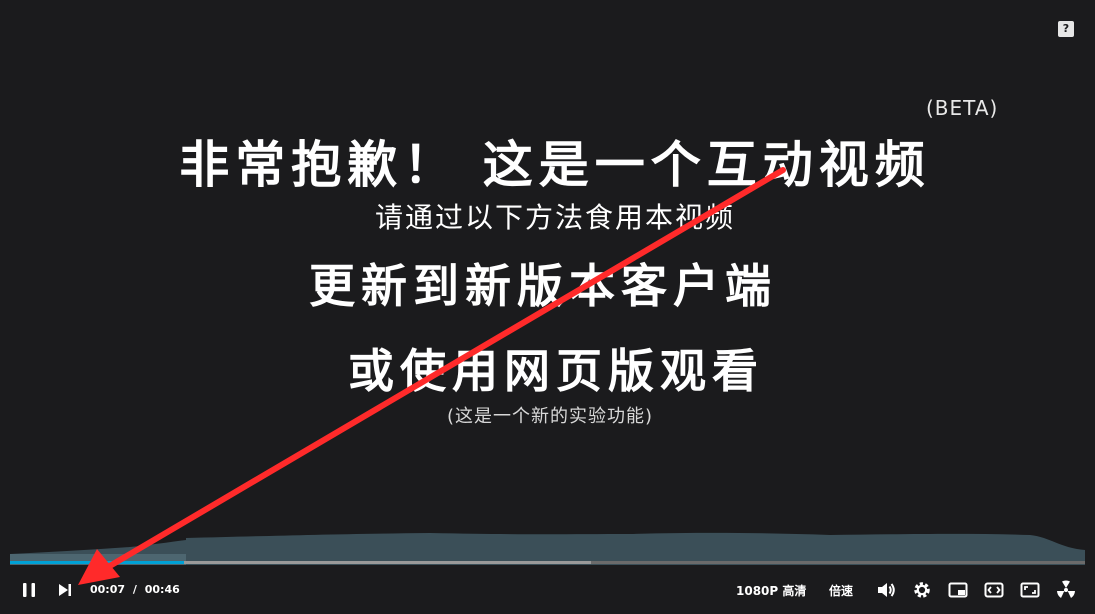  What do you see at coordinates (547, 548) in the screenshot?
I see `heat-wave` at bounding box center [547, 548].